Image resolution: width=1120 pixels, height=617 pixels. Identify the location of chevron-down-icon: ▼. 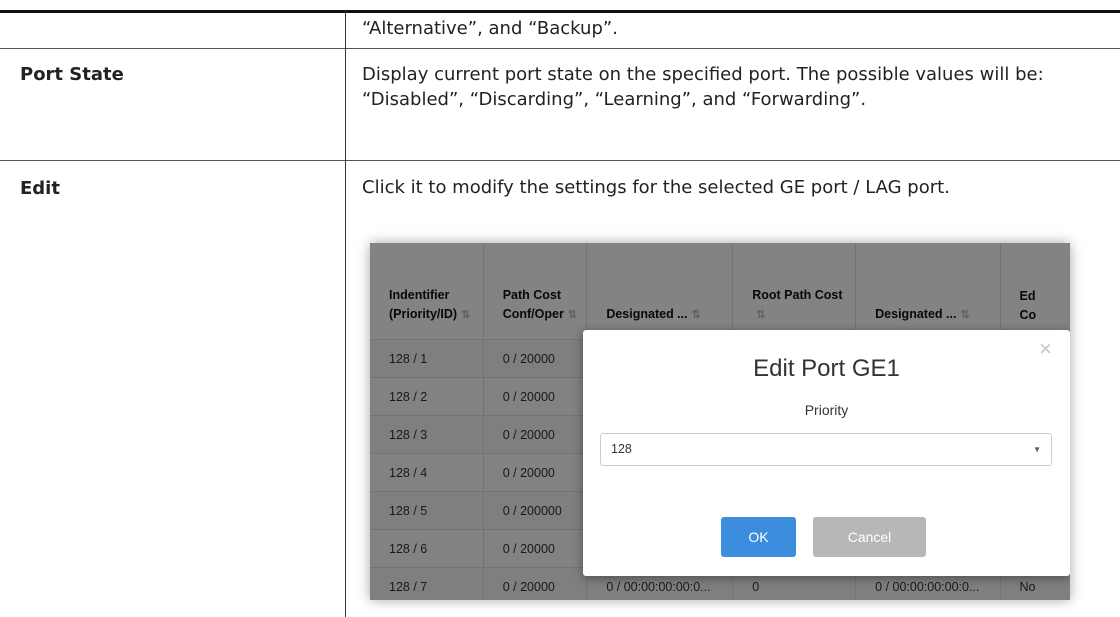
(1037, 449).